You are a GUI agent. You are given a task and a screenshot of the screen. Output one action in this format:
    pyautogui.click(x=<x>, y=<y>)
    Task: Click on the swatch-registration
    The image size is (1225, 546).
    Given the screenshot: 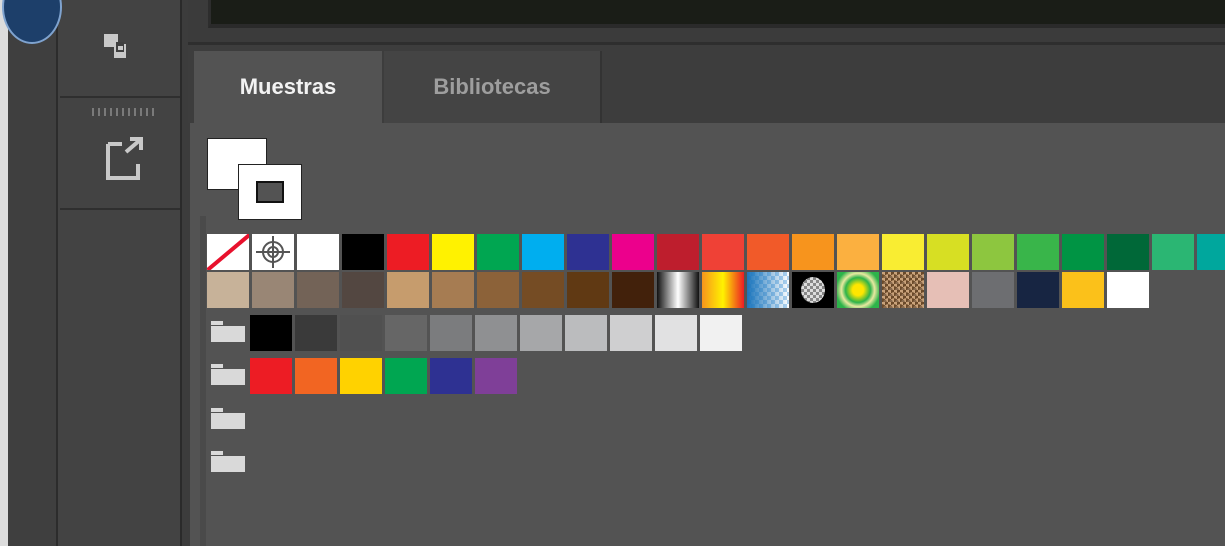 What is the action you would take?
    pyautogui.click(x=273, y=252)
    